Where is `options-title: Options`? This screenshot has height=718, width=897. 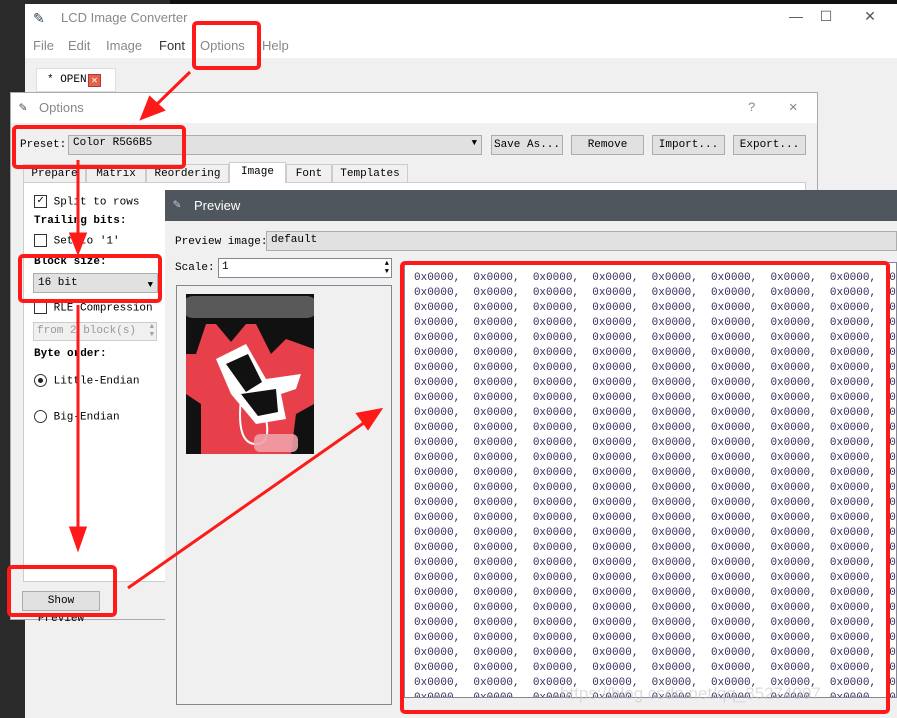 options-title: Options is located at coordinates (61, 107).